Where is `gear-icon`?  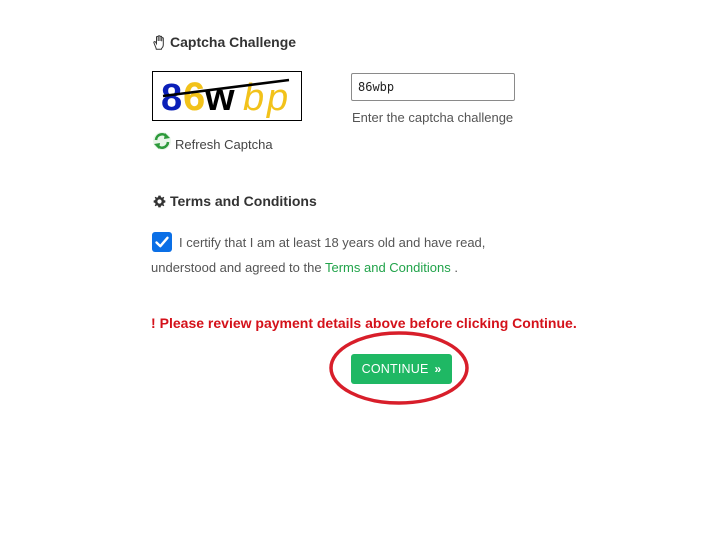 gear-icon is located at coordinates (159, 201).